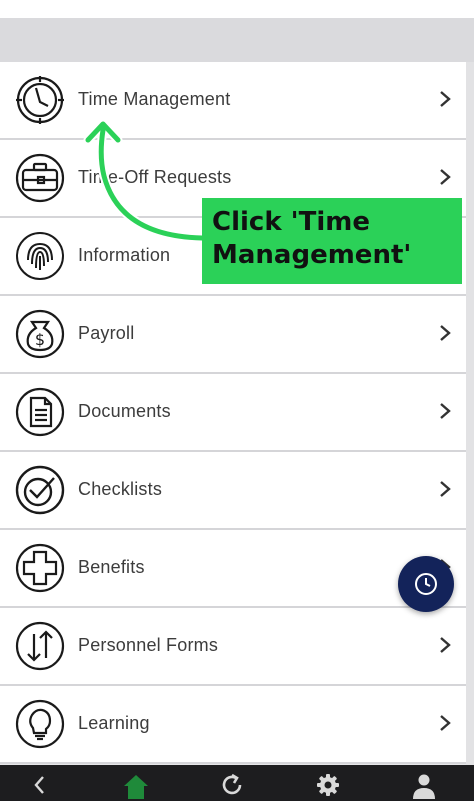  Describe the element at coordinates (232, 785) in the screenshot. I see `refresh-icon` at that location.